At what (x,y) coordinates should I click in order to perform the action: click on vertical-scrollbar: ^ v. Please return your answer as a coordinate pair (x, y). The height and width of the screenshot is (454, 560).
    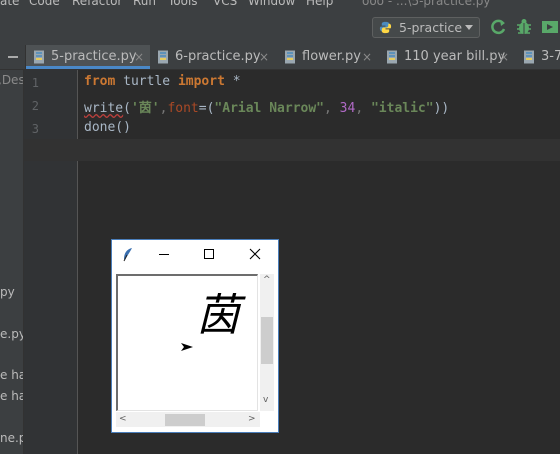
    Looking at the image, I should click on (267, 342).